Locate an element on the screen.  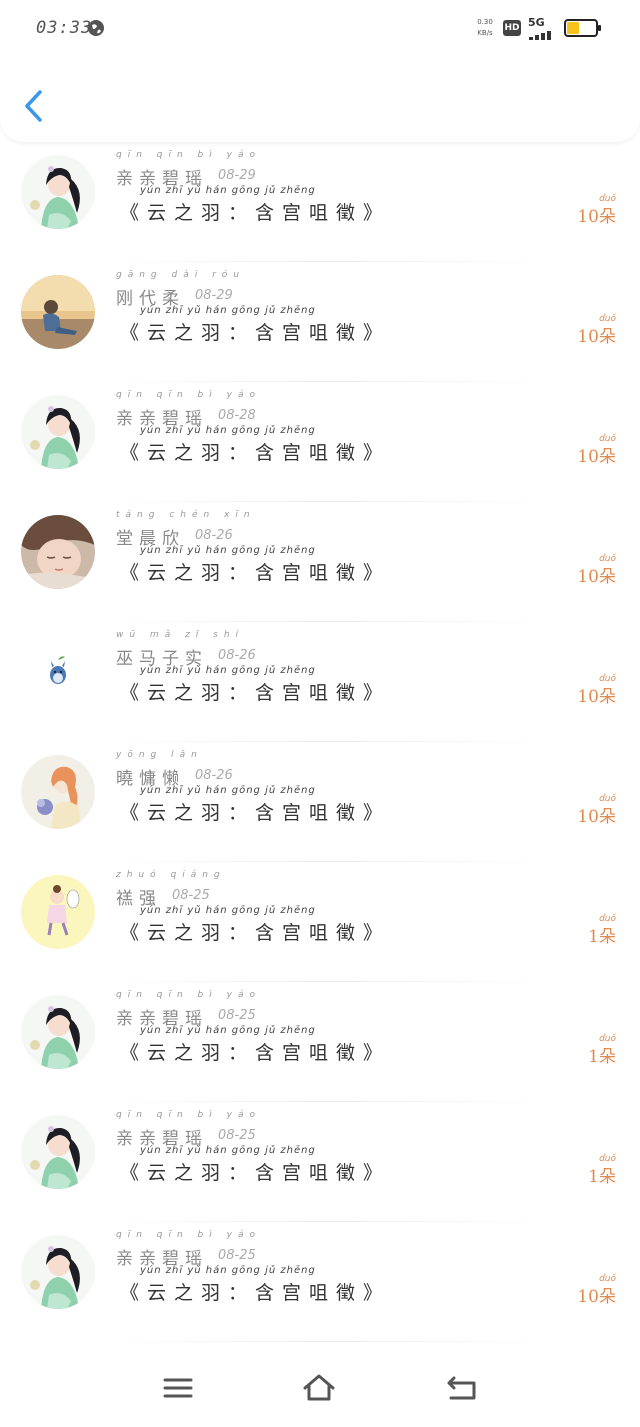
globe-icon is located at coordinates (96, 28).